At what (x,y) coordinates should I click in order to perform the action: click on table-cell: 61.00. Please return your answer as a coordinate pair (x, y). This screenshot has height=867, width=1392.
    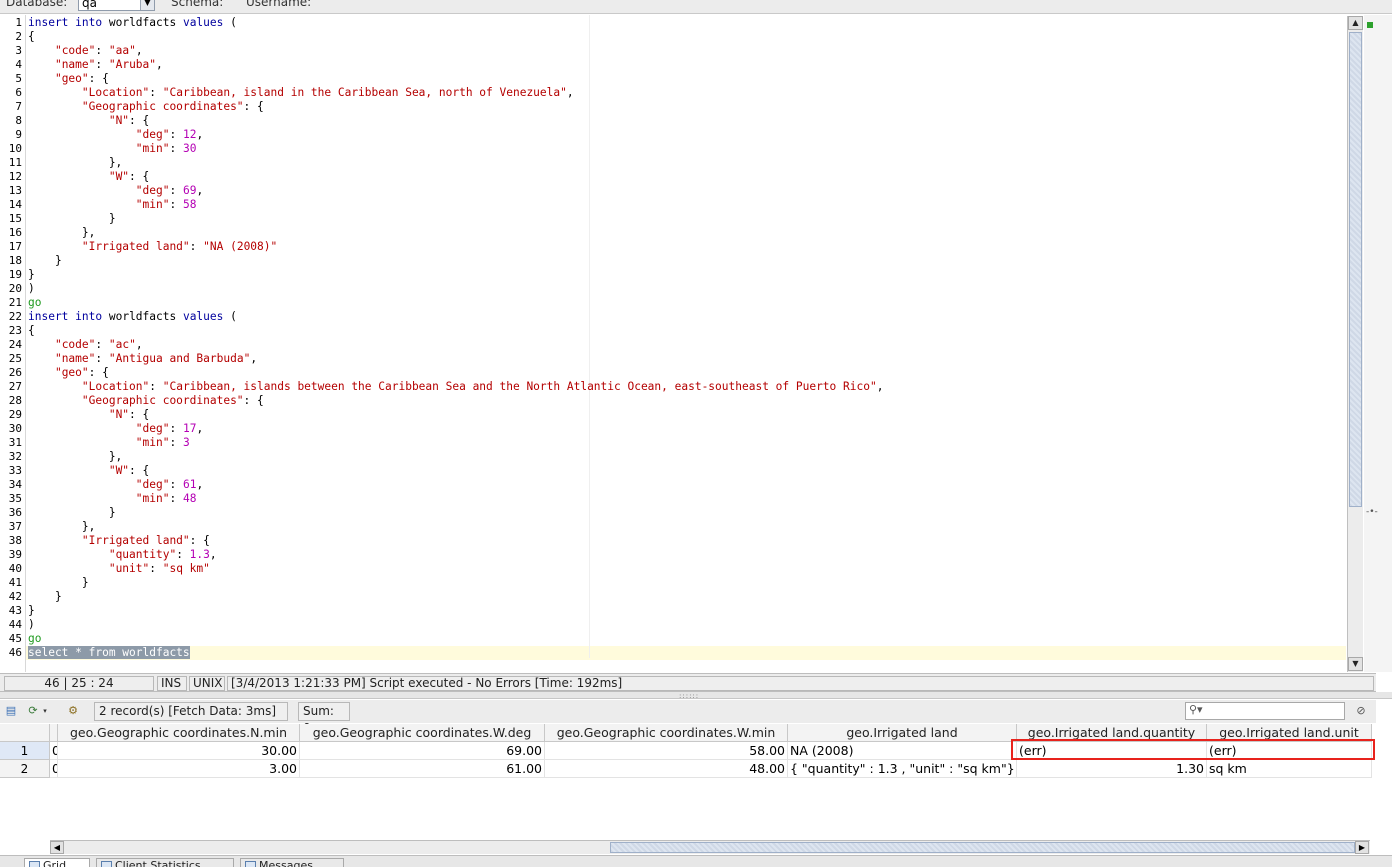
    Looking at the image, I should click on (422, 769).